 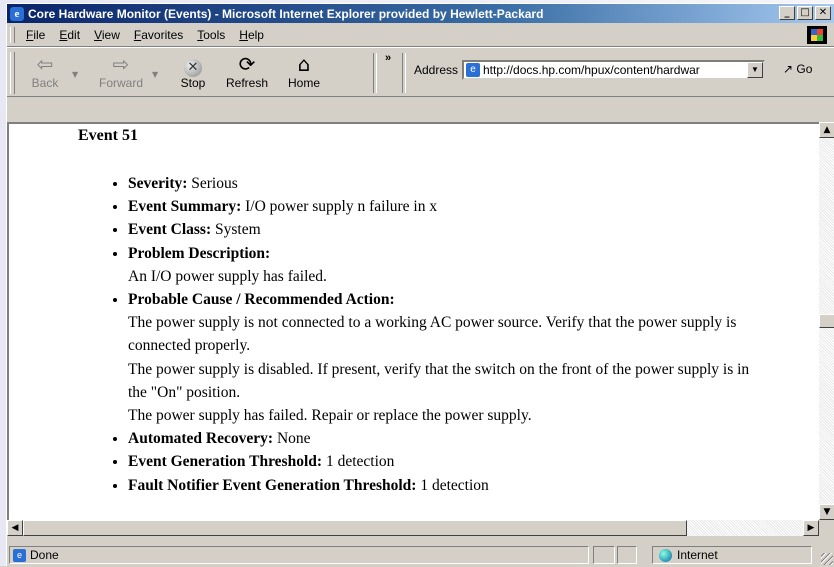 What do you see at coordinates (697, 555) in the screenshot?
I see `zone-text: Internet` at bounding box center [697, 555].